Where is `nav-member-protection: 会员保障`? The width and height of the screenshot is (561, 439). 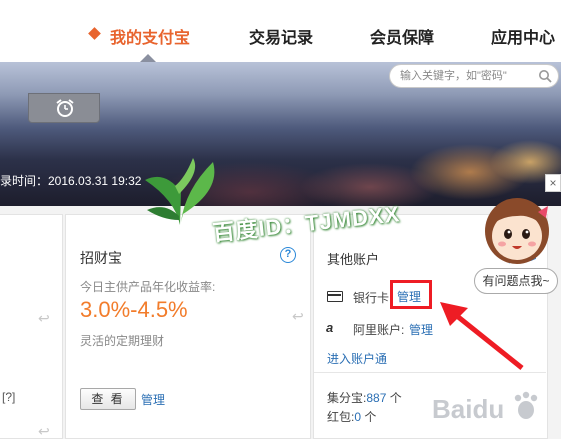 nav-member-protection: 会员保障 is located at coordinates (402, 36).